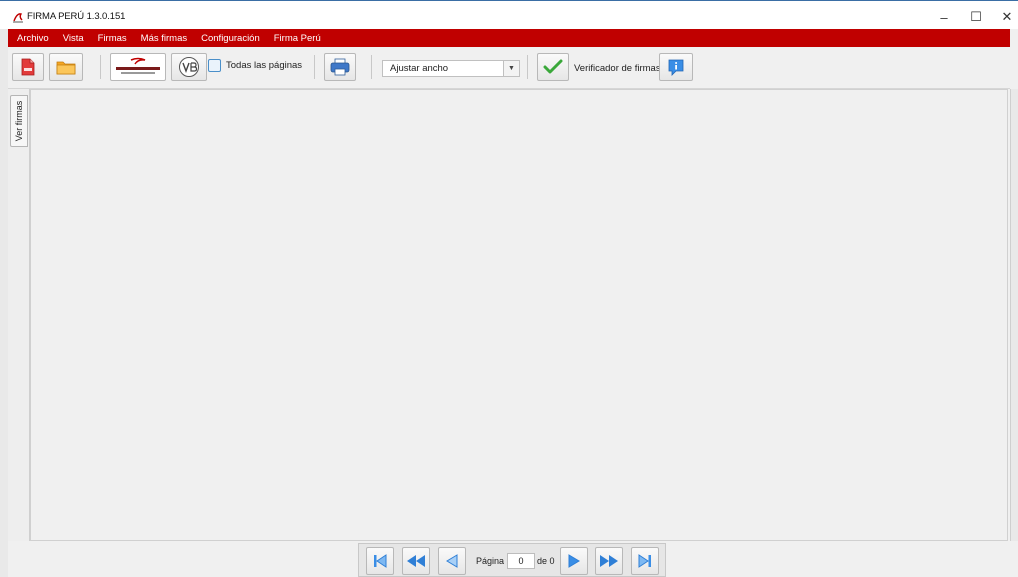  I want to click on pdf-file-icon, so click(28, 67).